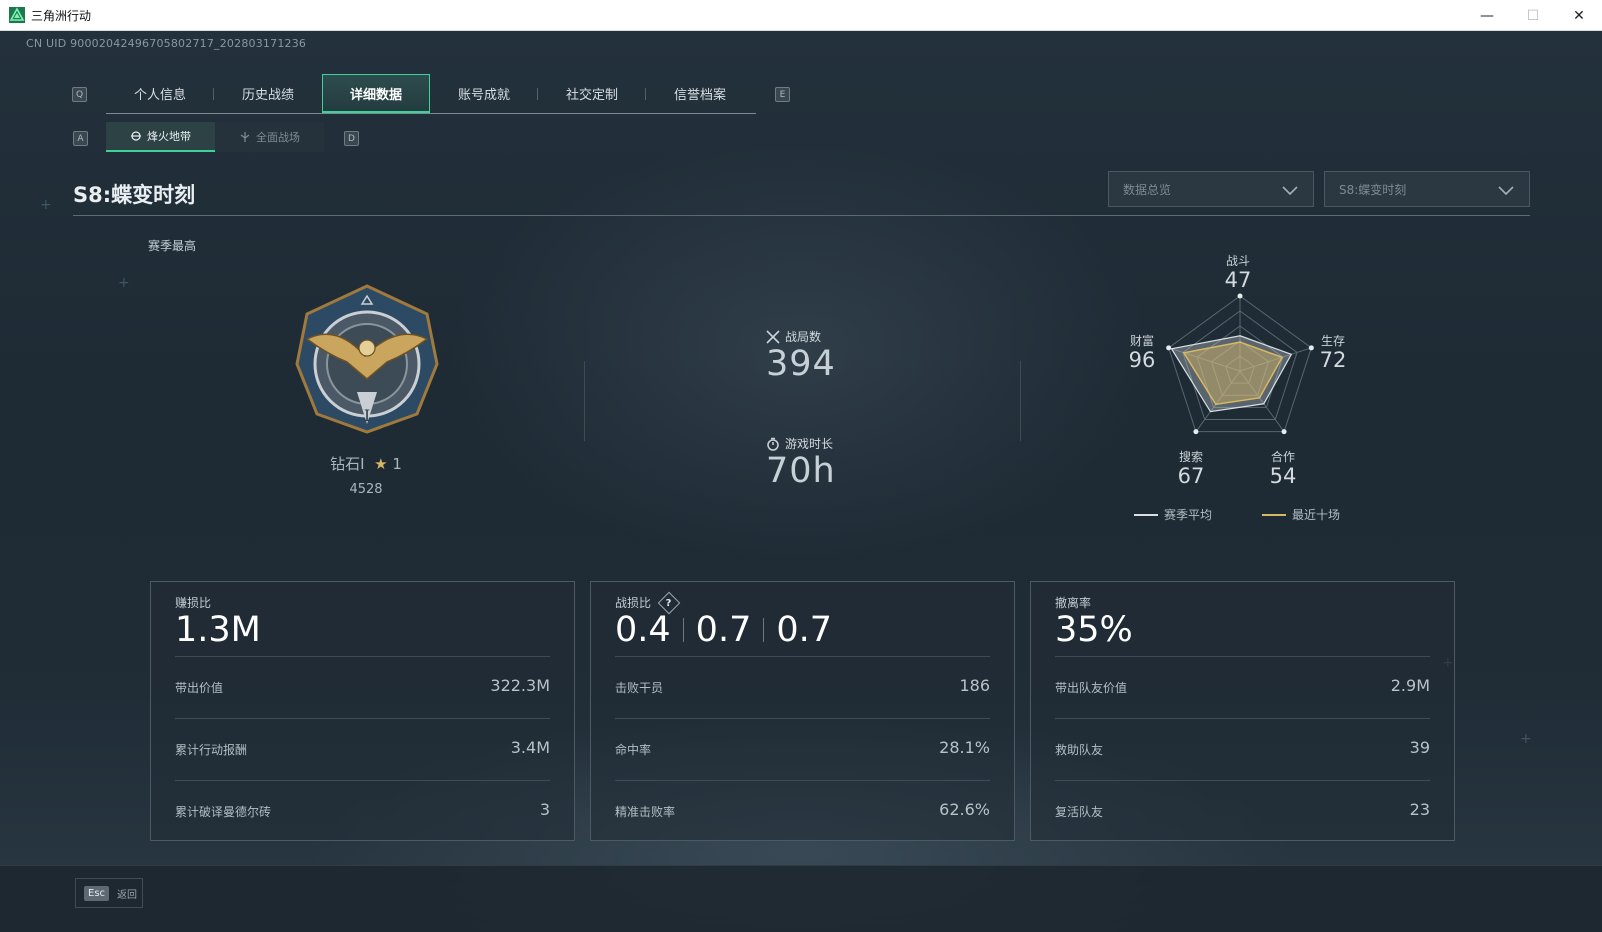 This screenshot has height=932, width=1602. I want to click on dropdown-value: 数据总览, so click(1147, 189).